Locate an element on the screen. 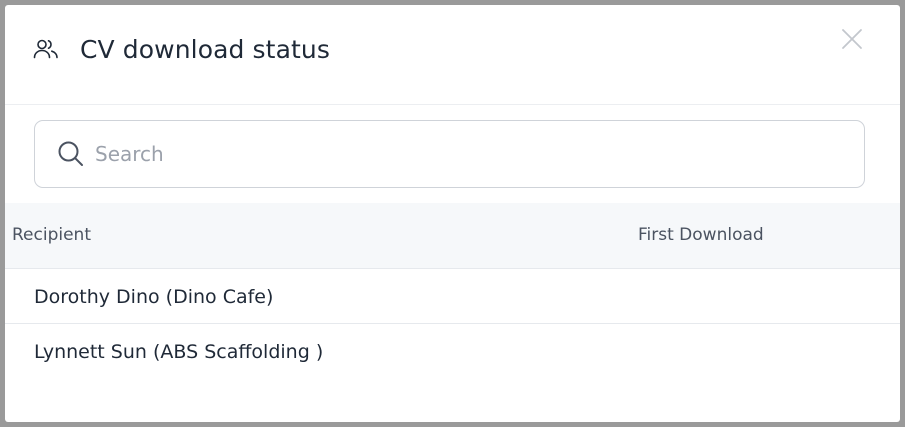 This screenshot has height=427, width=905. search-icon is located at coordinates (71, 154).